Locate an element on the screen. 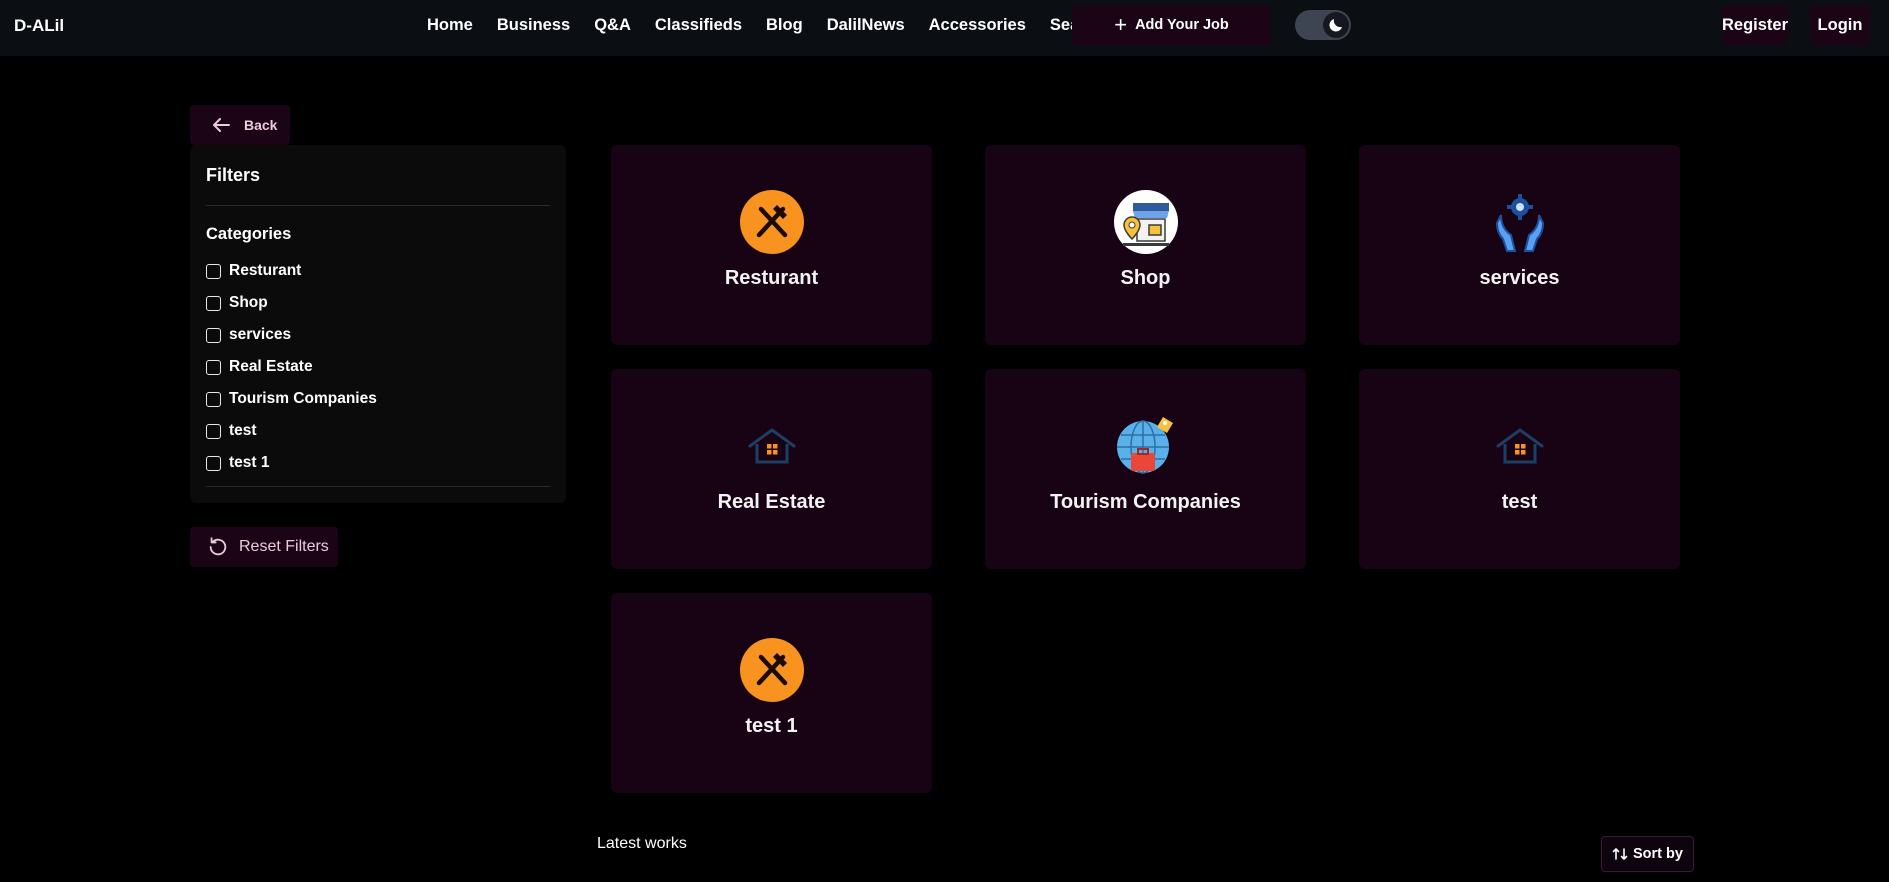 The height and width of the screenshot is (882, 1889). nav-home: Home is located at coordinates (450, 25).